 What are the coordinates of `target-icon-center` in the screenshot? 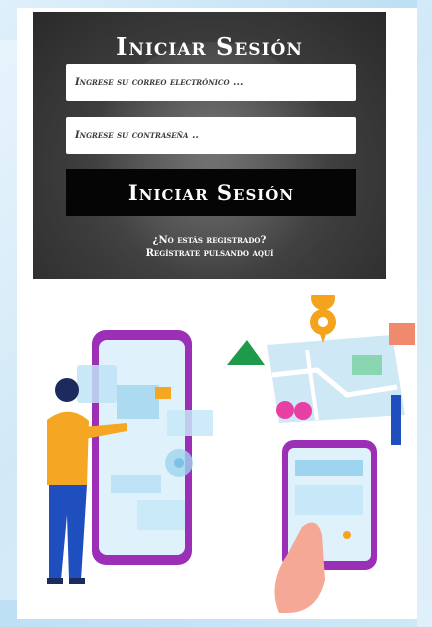 It's located at (179, 463).